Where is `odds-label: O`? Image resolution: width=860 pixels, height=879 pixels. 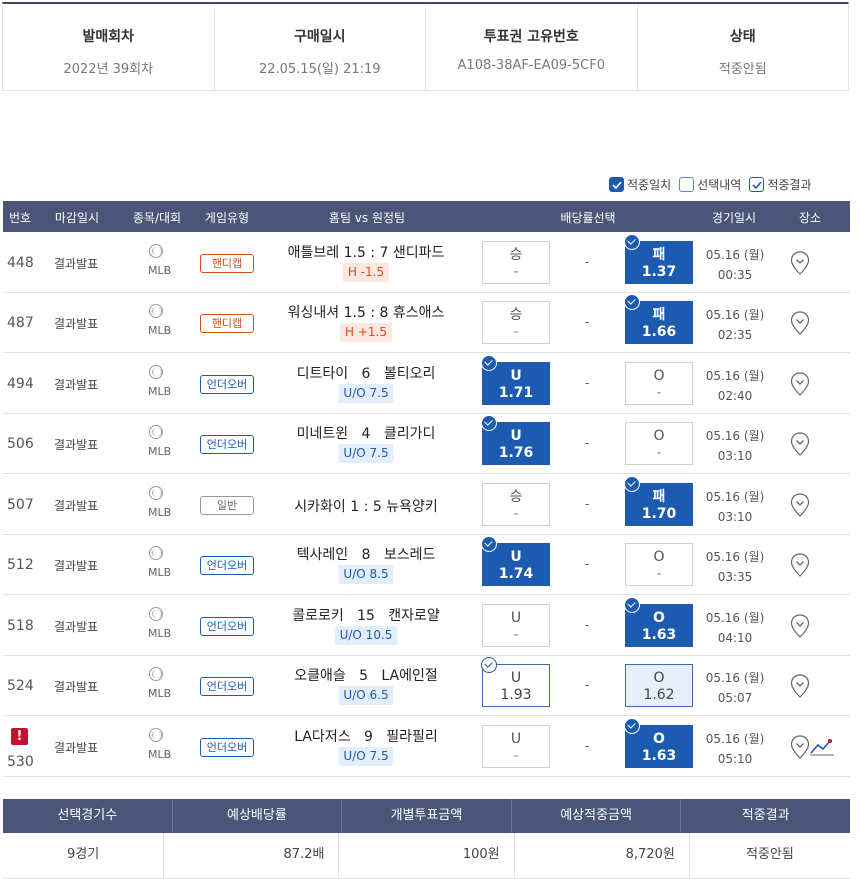 odds-label: O is located at coordinates (659, 739).